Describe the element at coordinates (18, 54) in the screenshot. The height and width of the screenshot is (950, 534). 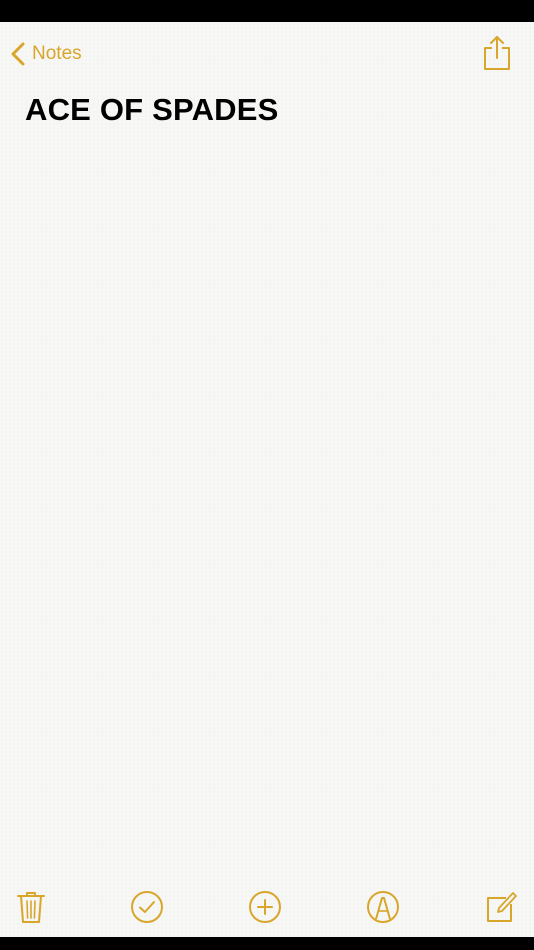
I see `chevron-left-icon` at that location.